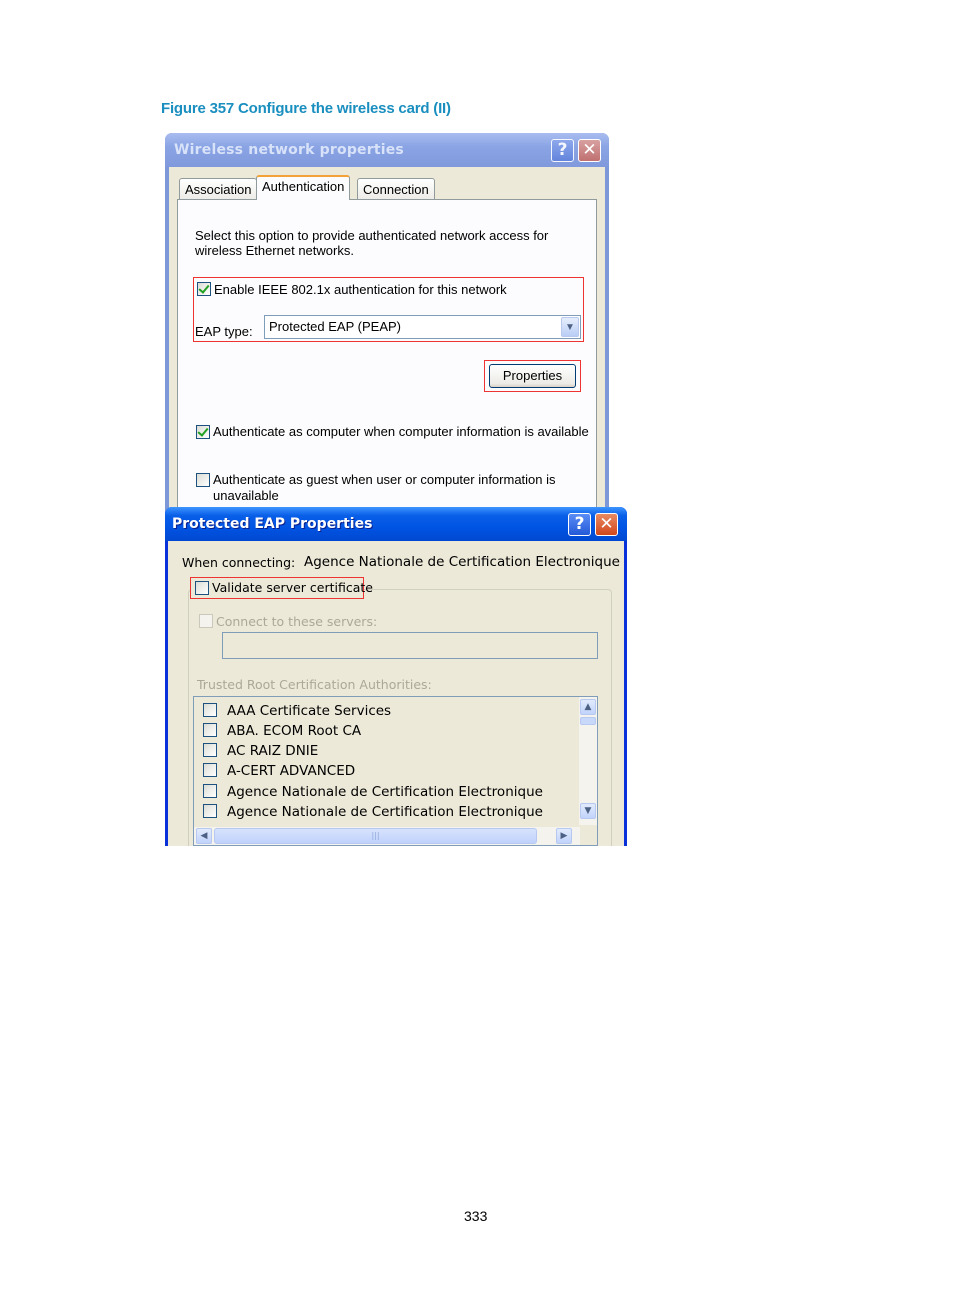 The width and height of the screenshot is (954, 1296). Describe the element at coordinates (297, 621) in the screenshot. I see `connect-to-servers-label: Connect to these servers:` at that location.